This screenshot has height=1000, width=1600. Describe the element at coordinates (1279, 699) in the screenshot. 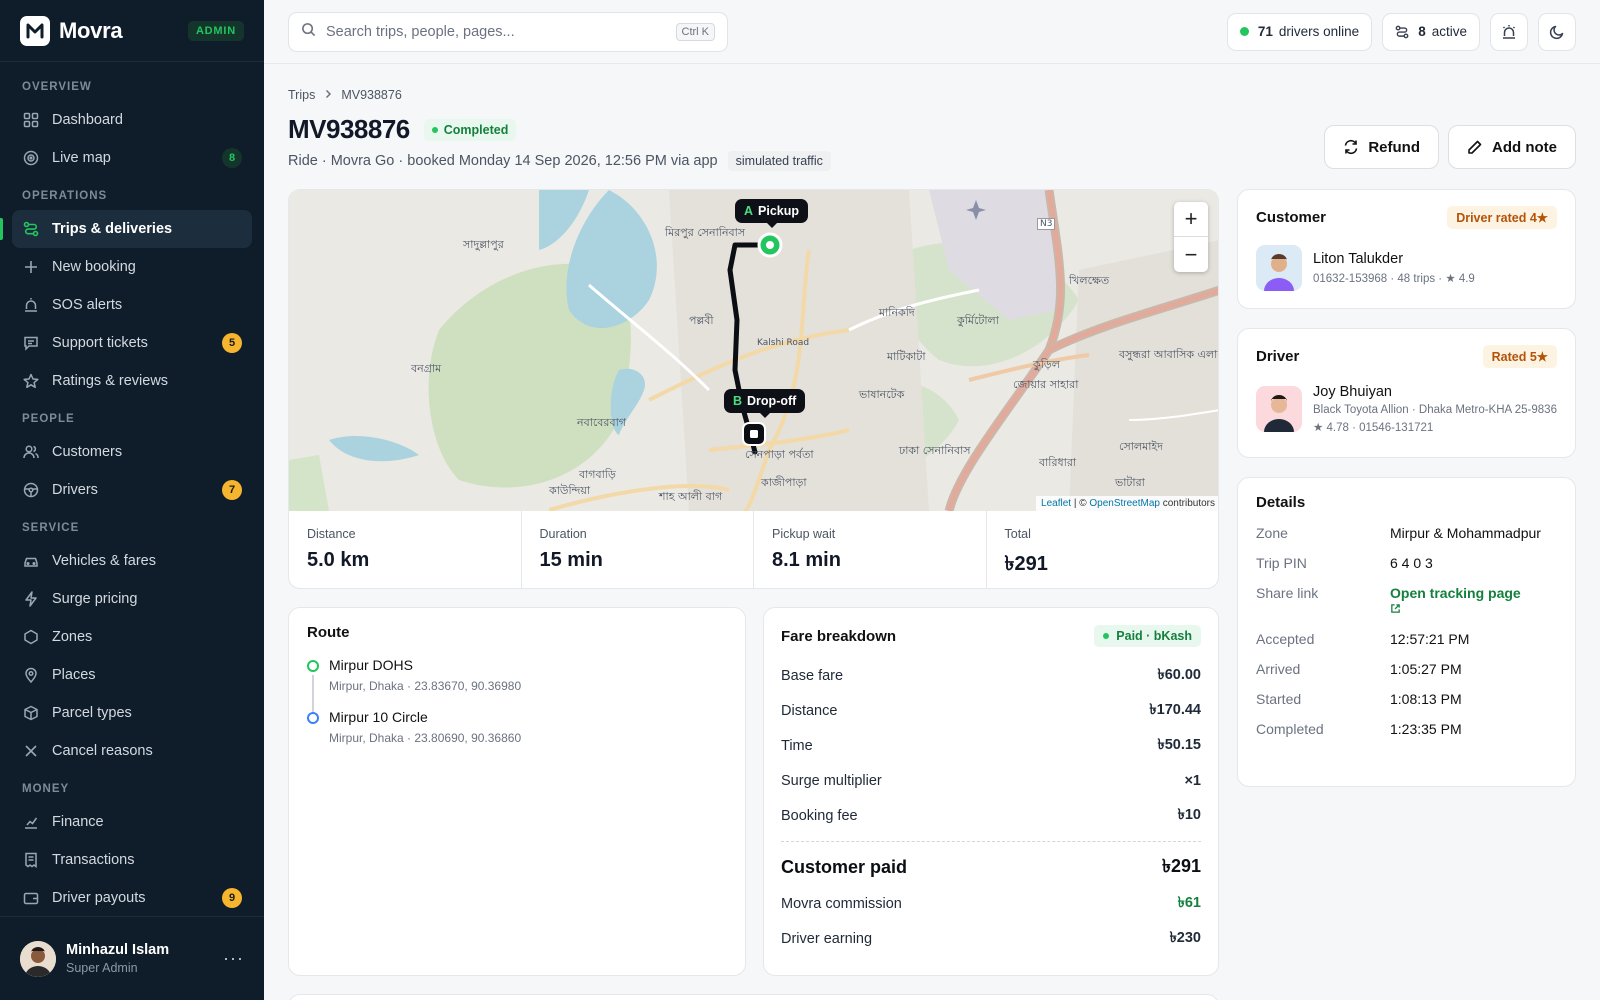

I see `detail-label: Started` at that location.